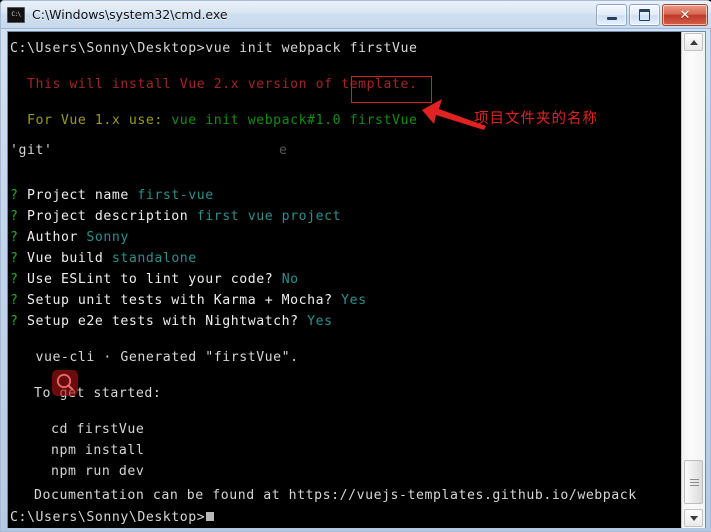 Image resolution: width=711 pixels, height=532 pixels. I want to click on value-project-description: first vue project, so click(269, 216).